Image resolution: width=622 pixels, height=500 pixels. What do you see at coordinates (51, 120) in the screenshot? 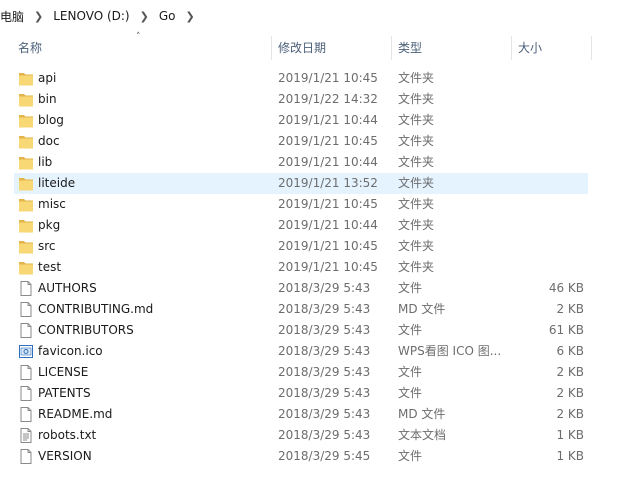
I see `file-name: blog` at bounding box center [51, 120].